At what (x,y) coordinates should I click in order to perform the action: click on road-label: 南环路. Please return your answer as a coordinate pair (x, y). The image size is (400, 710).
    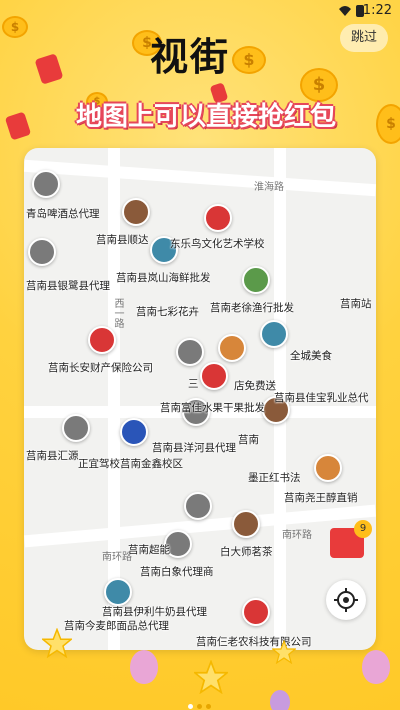
    Looking at the image, I should click on (297, 535).